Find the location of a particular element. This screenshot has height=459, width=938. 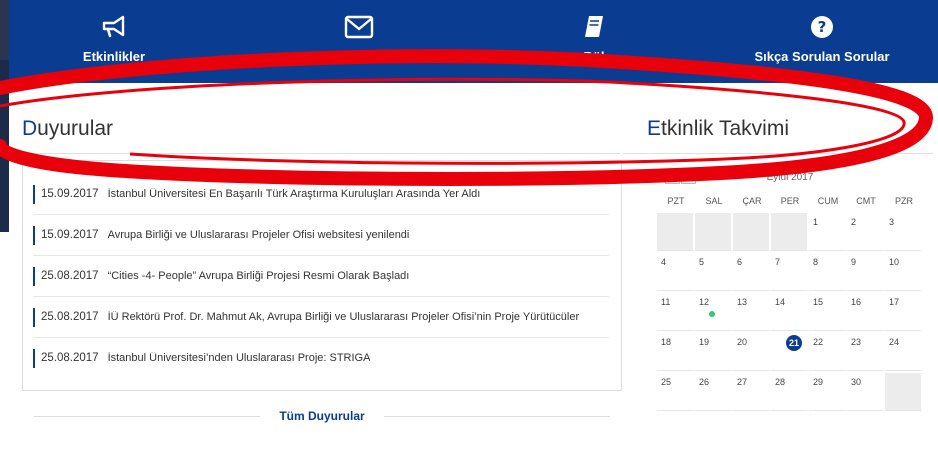

calendar-day: 20 is located at coordinates (751, 352).